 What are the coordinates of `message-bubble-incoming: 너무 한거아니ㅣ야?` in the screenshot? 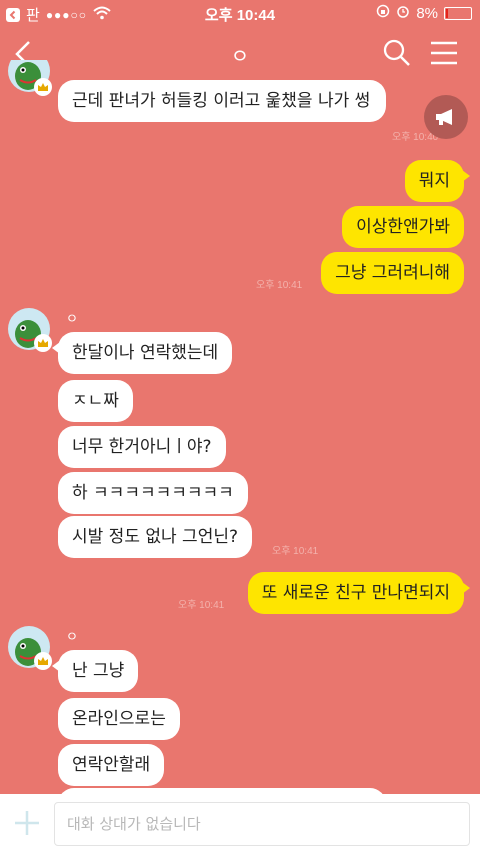 It's located at (142, 447).